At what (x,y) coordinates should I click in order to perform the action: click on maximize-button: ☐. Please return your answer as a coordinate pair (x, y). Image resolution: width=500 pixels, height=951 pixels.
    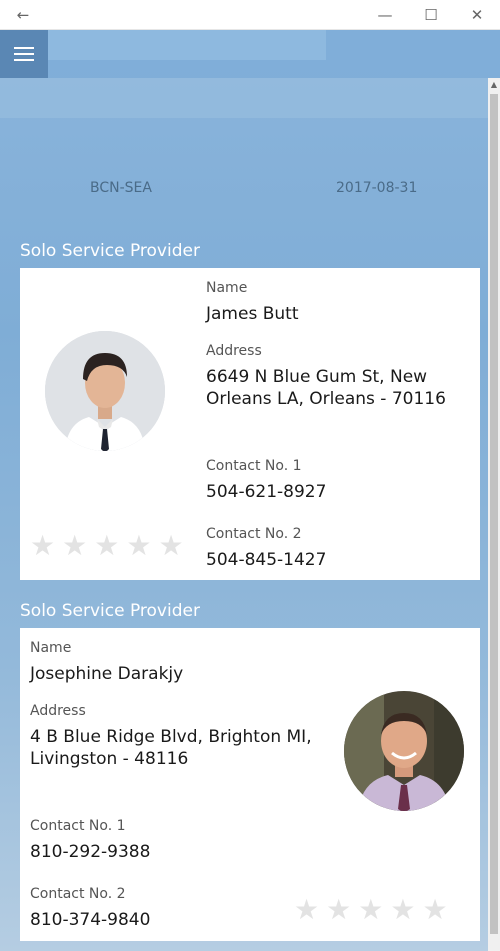
    Looking at the image, I should click on (431, 15).